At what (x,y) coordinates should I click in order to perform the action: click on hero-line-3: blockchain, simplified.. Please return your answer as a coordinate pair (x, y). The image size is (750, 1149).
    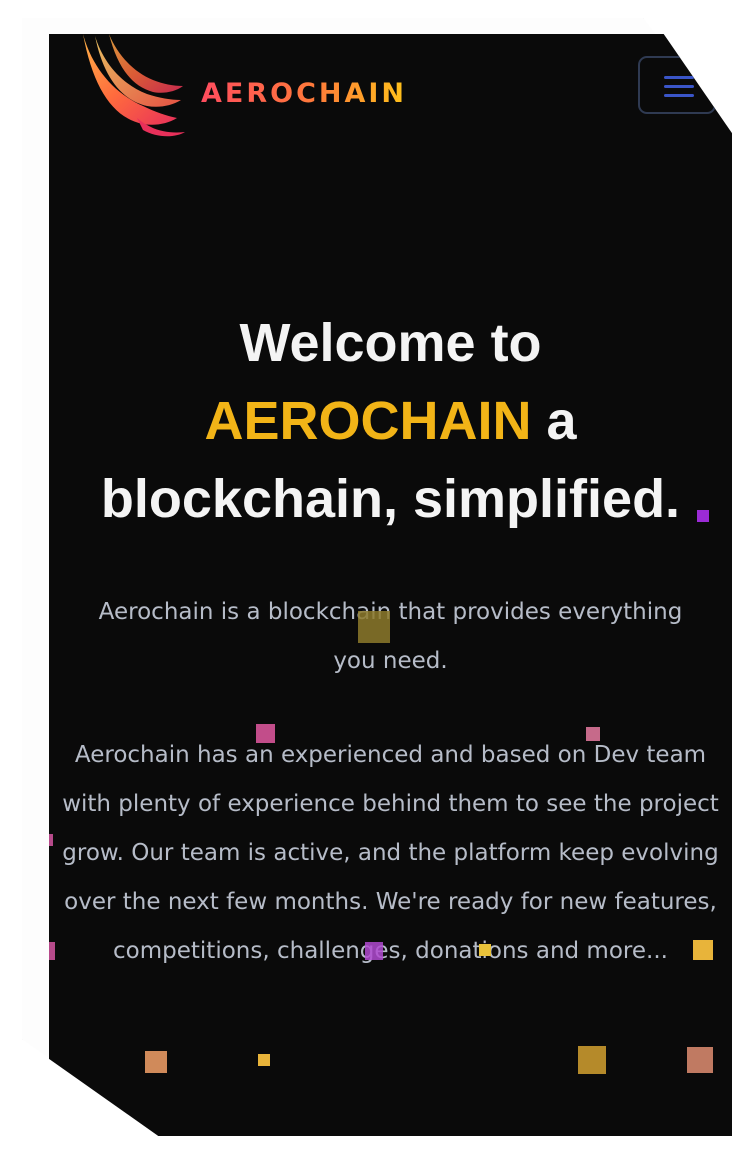
    Looking at the image, I should click on (390, 499).